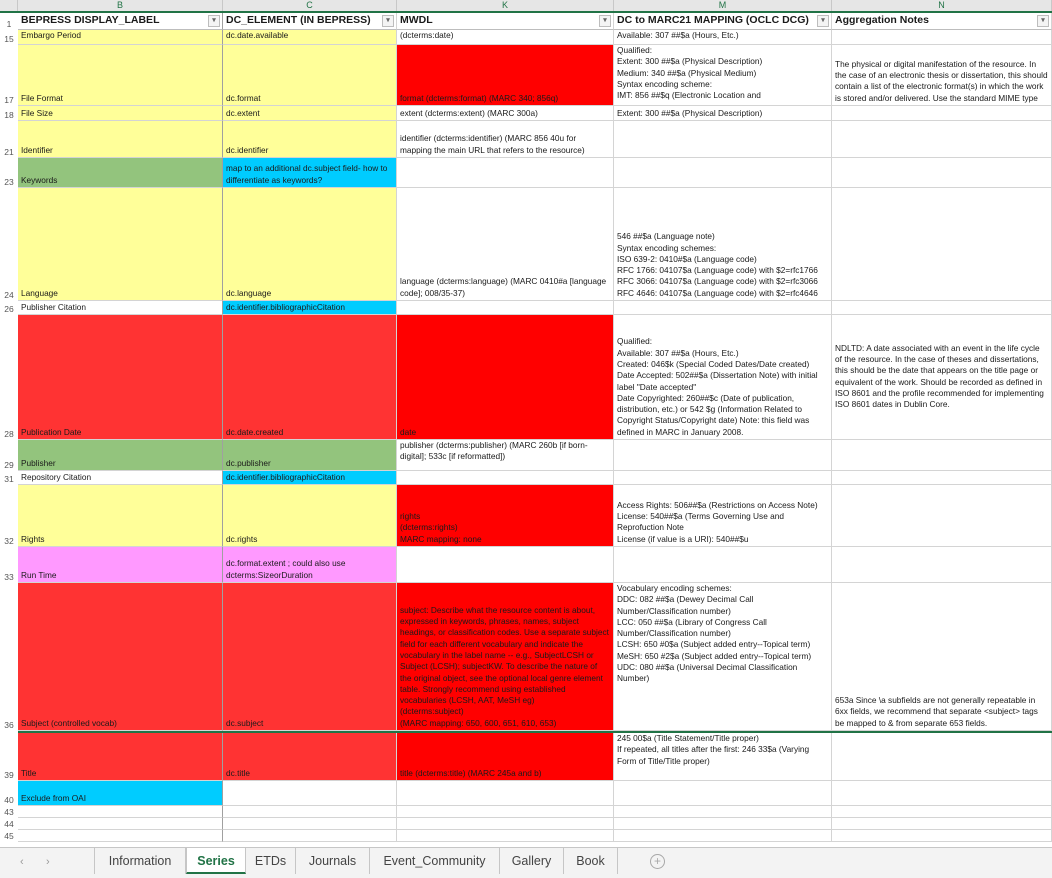 This screenshot has height=878, width=1052. I want to click on header-cell-dc-to-marc21: DC to MARC21 MAPPING (OCLC DCG) ▾, so click(723, 21).